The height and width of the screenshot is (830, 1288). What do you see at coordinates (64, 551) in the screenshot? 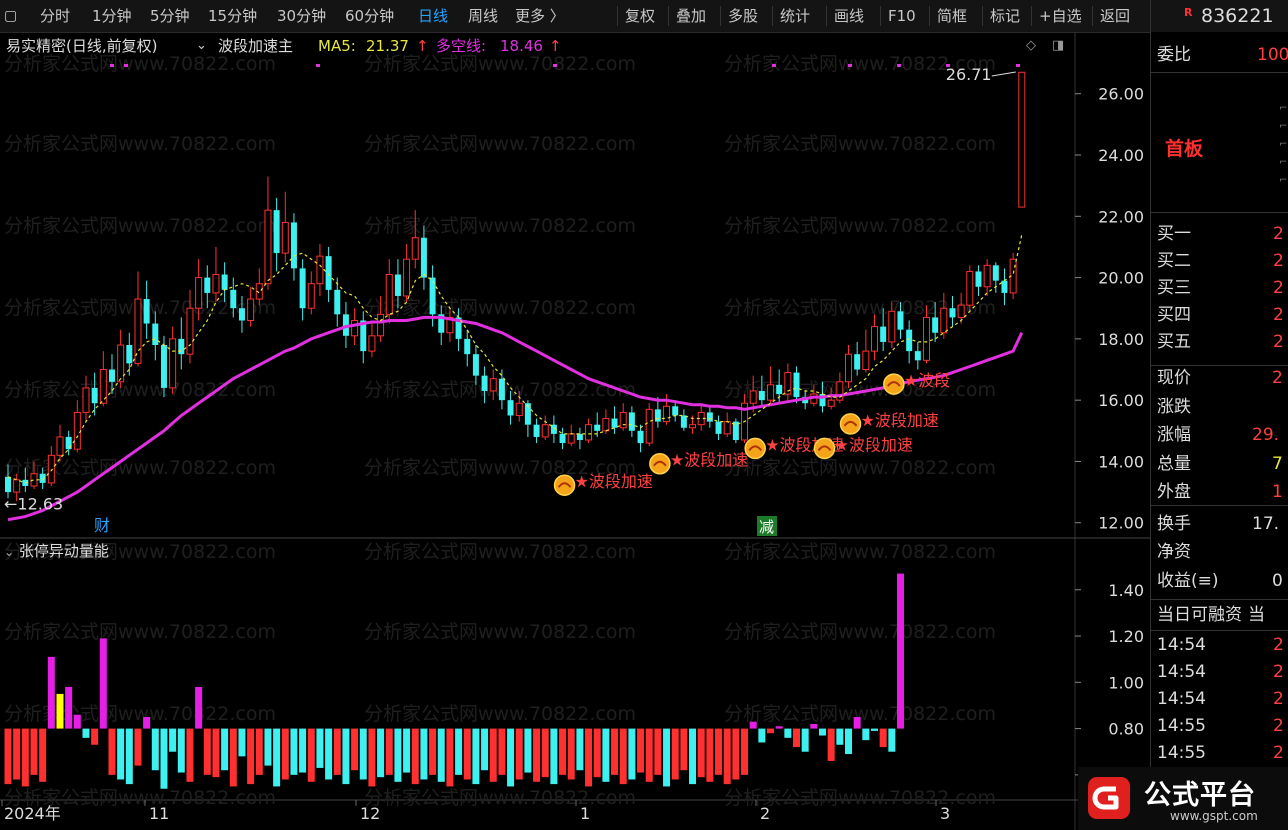
I see `sub-indicator-title: 张停异动量能` at bounding box center [64, 551].